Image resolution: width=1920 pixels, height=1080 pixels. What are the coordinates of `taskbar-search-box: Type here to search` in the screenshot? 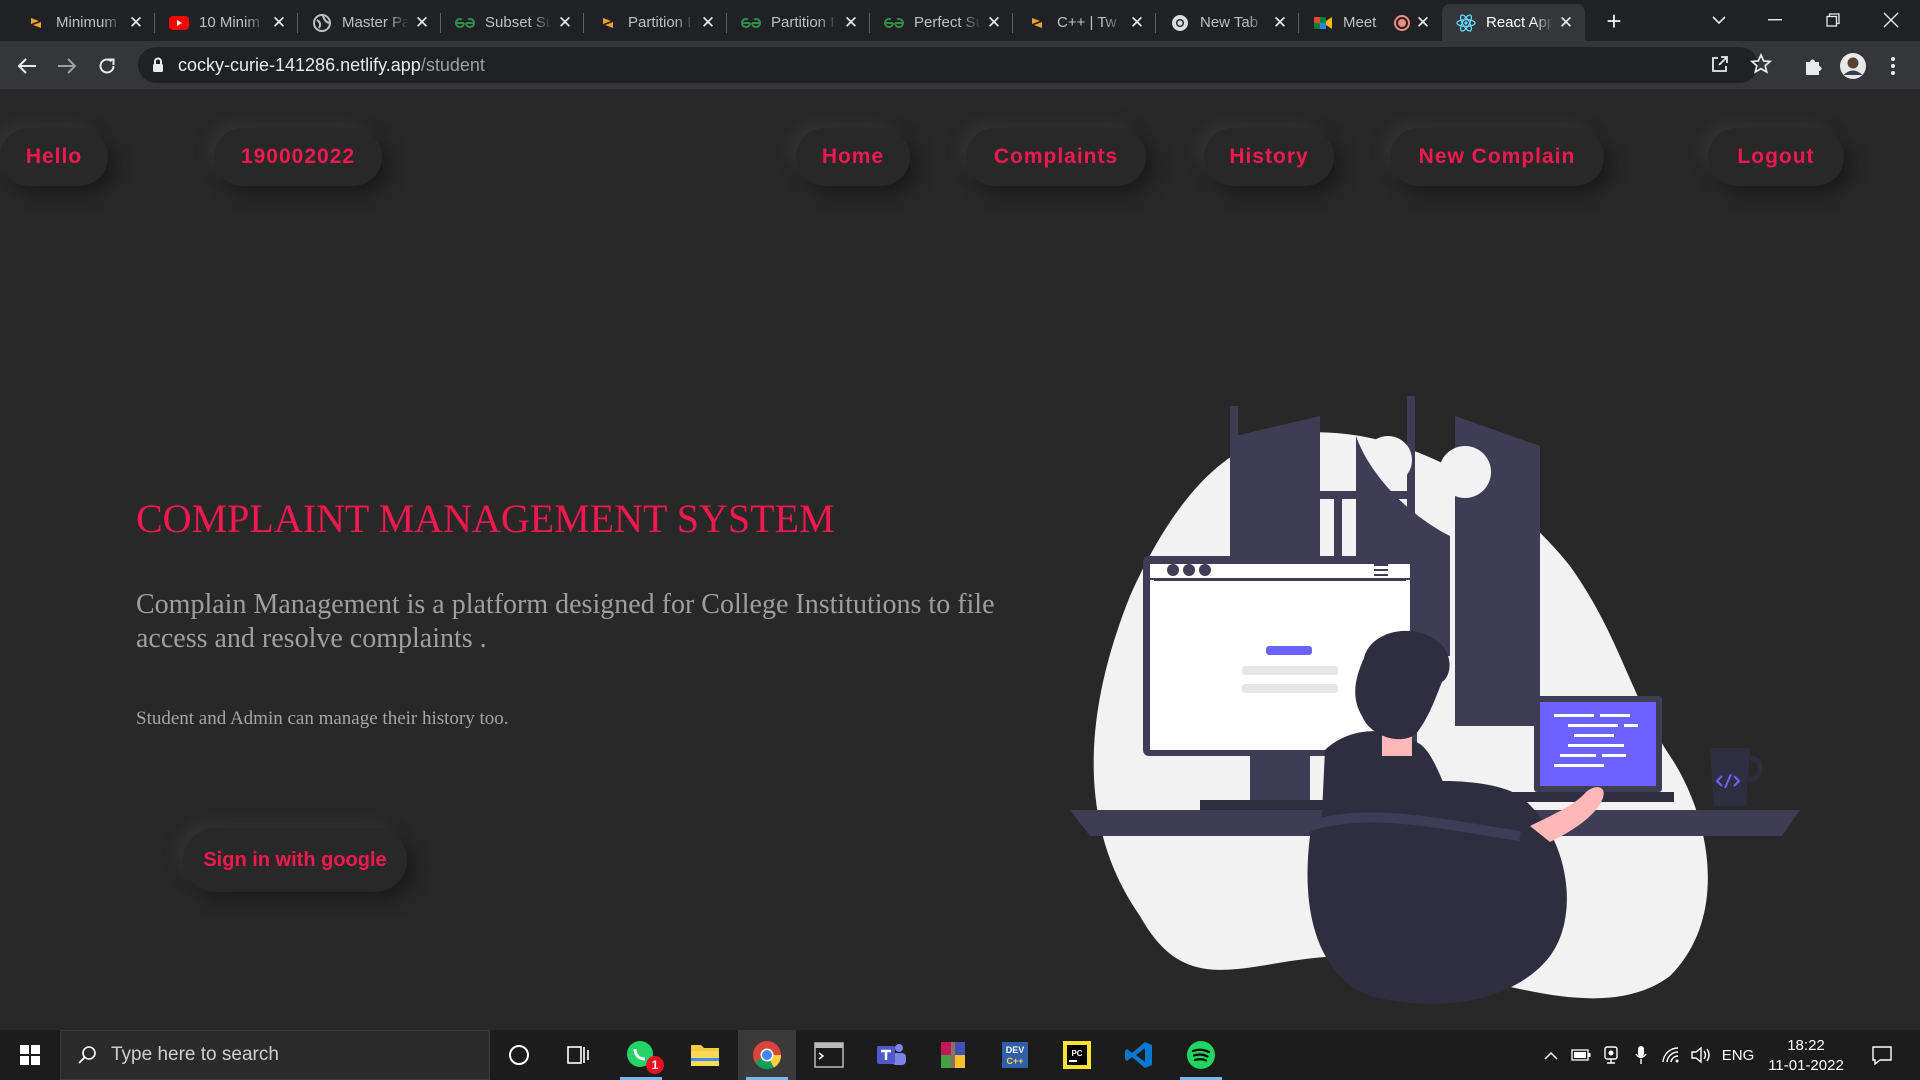 It's located at (275, 1055).